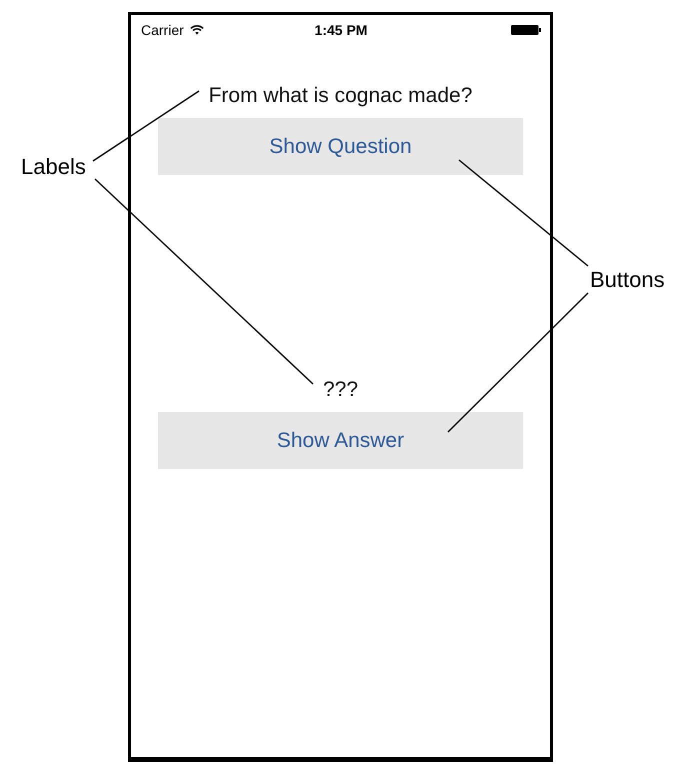 The width and height of the screenshot is (690, 773). Describe the element at coordinates (197, 30) in the screenshot. I see `wifi-icon` at that location.